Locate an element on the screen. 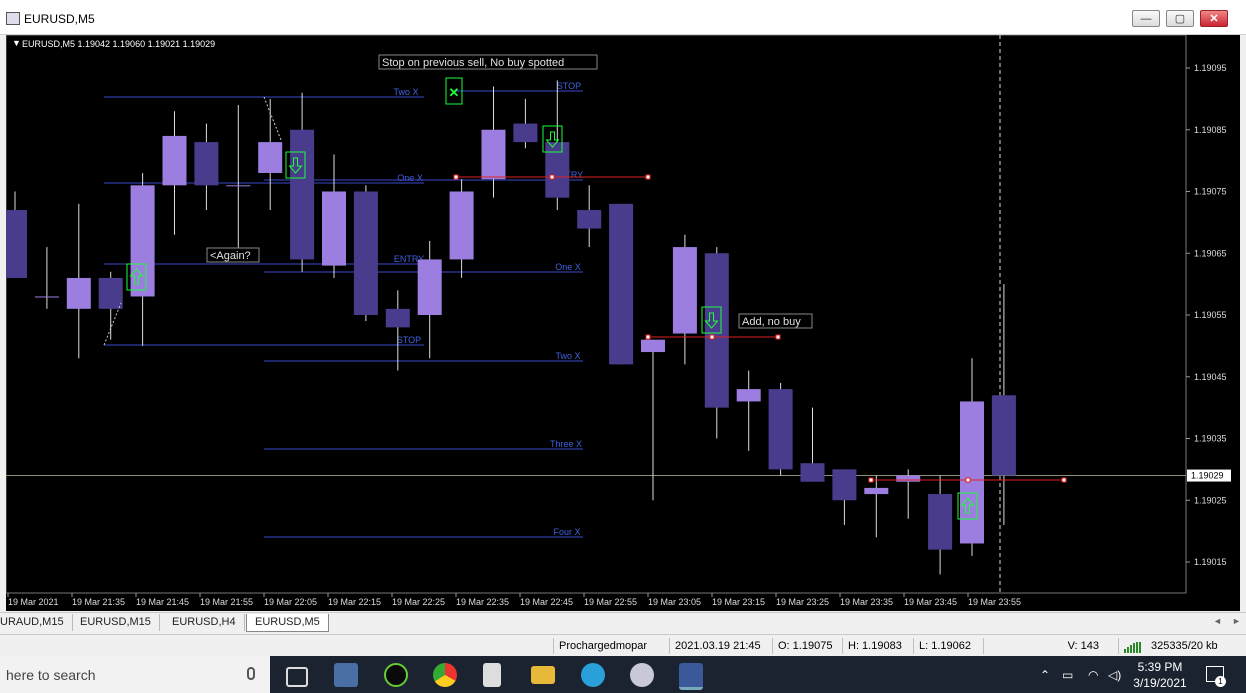  time-label: 19 Mar 23:15 is located at coordinates (738, 602).